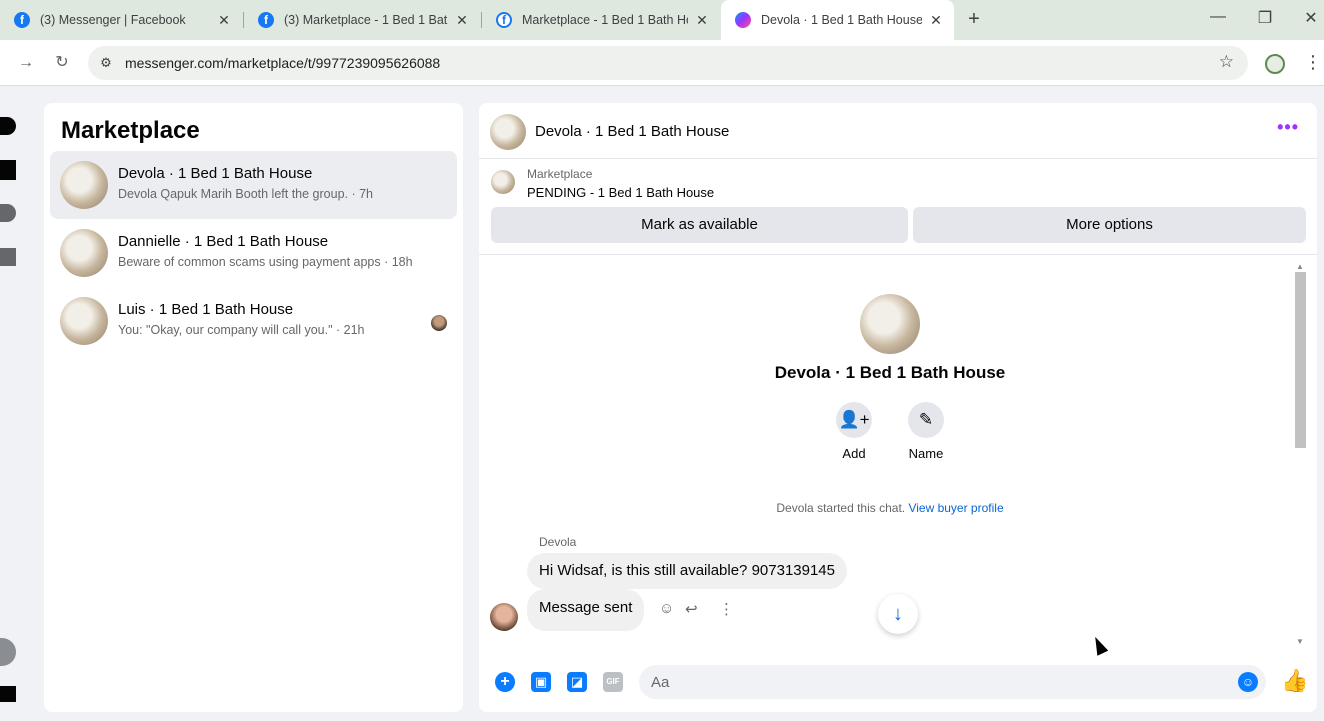 The height and width of the screenshot is (721, 1324). What do you see at coordinates (605, 20) in the screenshot?
I see `tab-title: Marketplace - 1 Bed 1 Bath Hou` at bounding box center [605, 20].